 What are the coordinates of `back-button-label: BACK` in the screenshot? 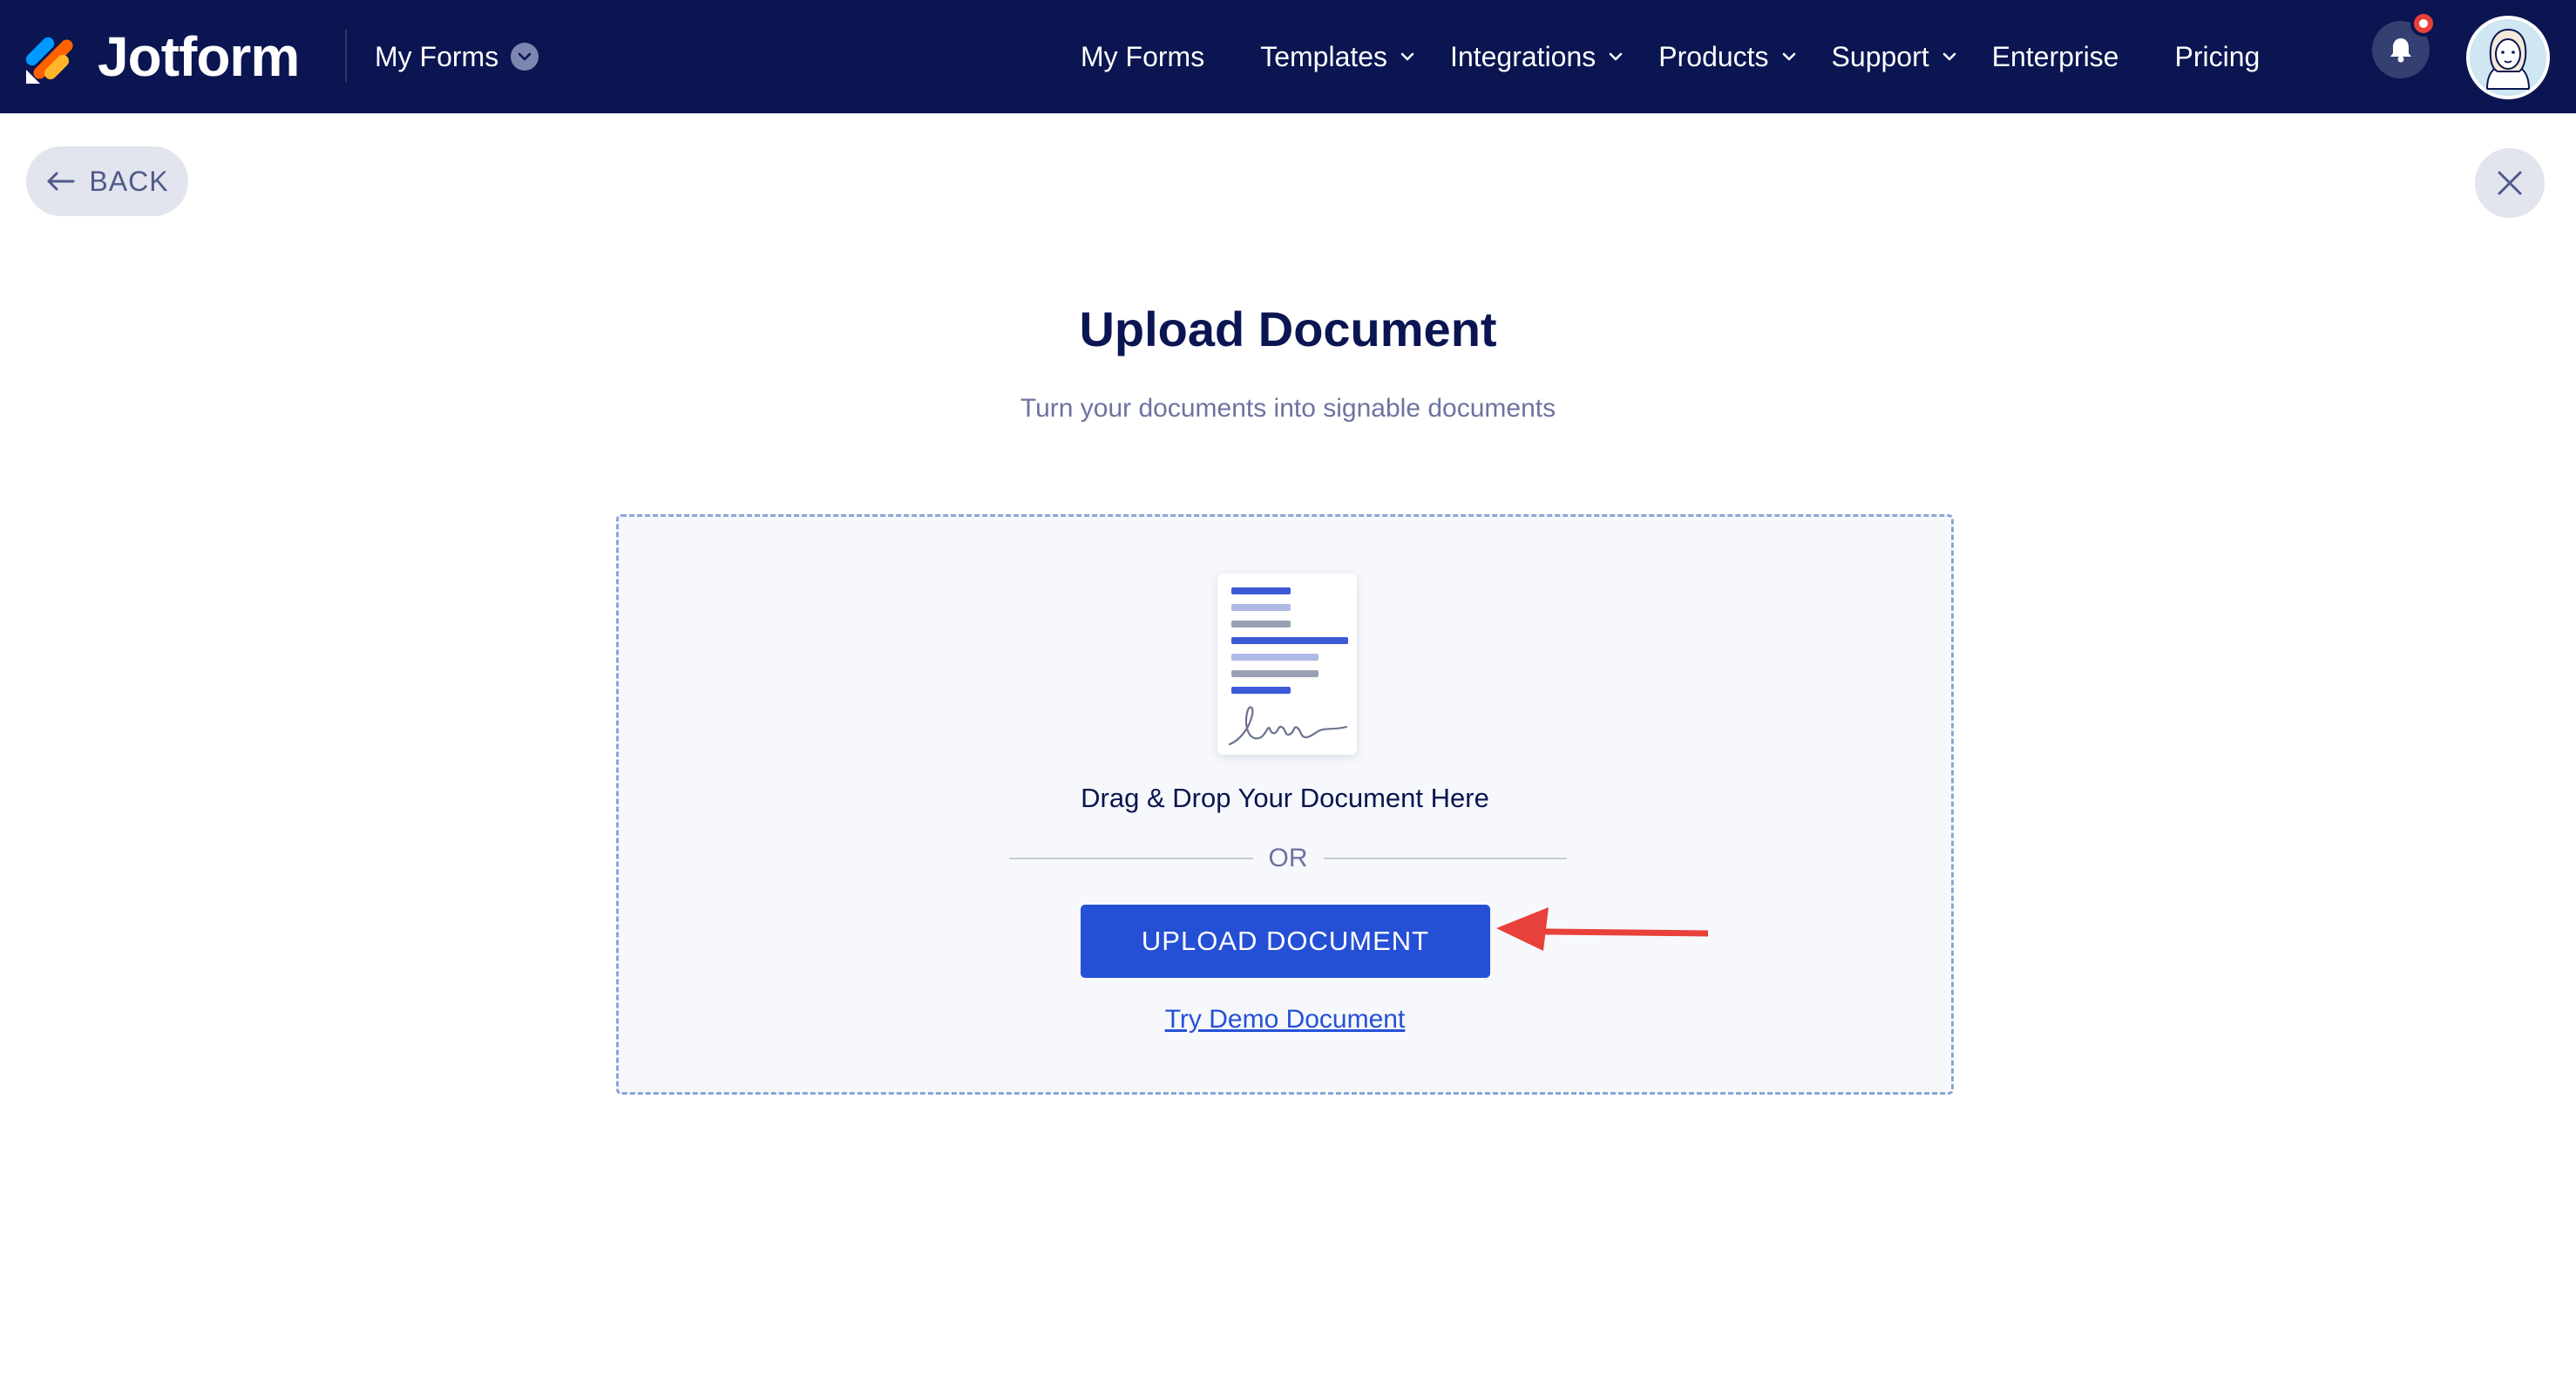 It's located at (129, 181).